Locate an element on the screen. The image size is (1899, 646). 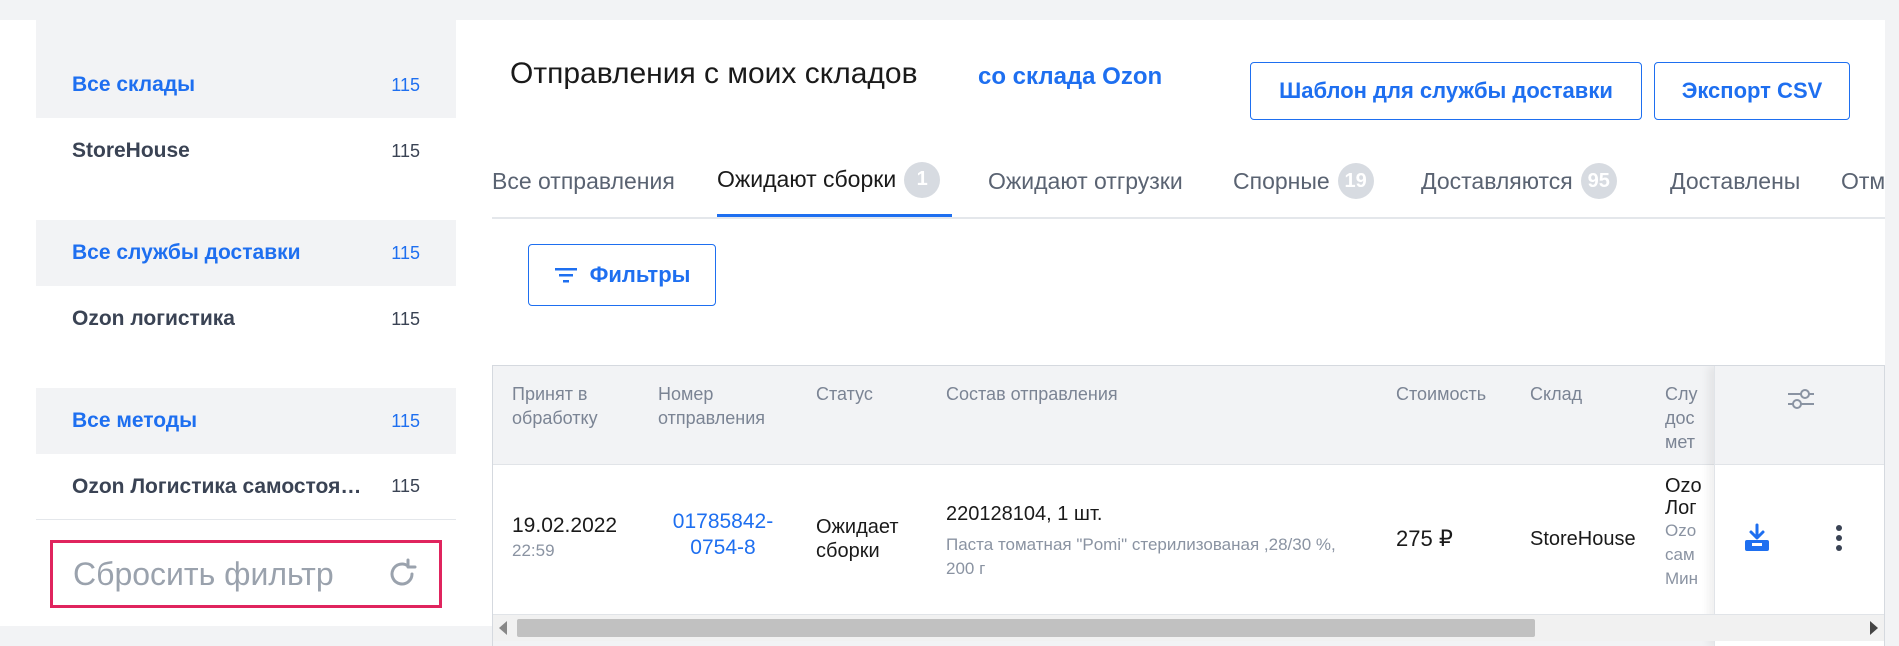
delivery-method: Ozo is located at coordinates (1681, 530).